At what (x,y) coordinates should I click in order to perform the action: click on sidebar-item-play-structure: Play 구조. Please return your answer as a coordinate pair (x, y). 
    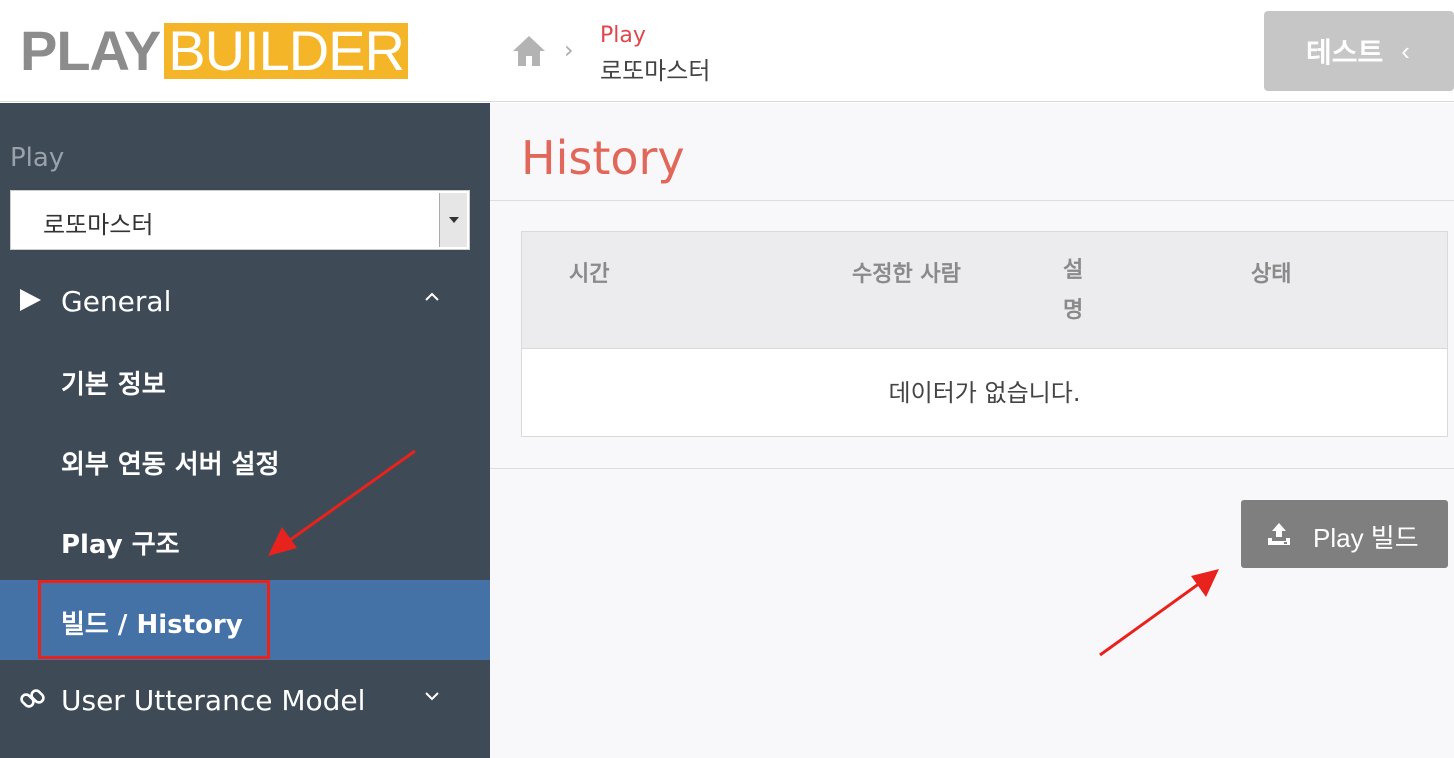
    Looking at the image, I should click on (245, 540).